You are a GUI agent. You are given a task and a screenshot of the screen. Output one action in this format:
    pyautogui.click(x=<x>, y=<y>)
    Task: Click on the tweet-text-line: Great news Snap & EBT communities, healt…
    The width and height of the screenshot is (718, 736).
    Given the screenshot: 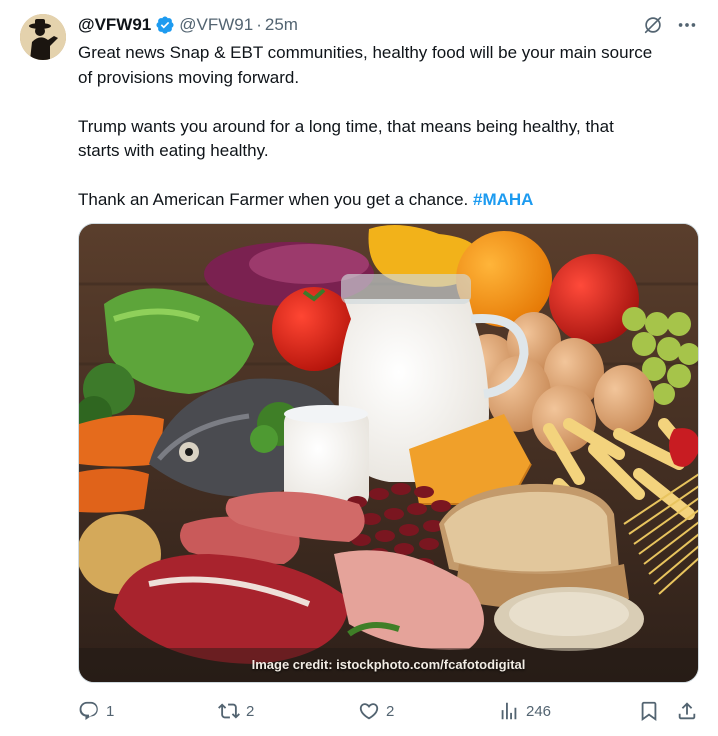 What is the action you would take?
    pyautogui.click(x=365, y=52)
    